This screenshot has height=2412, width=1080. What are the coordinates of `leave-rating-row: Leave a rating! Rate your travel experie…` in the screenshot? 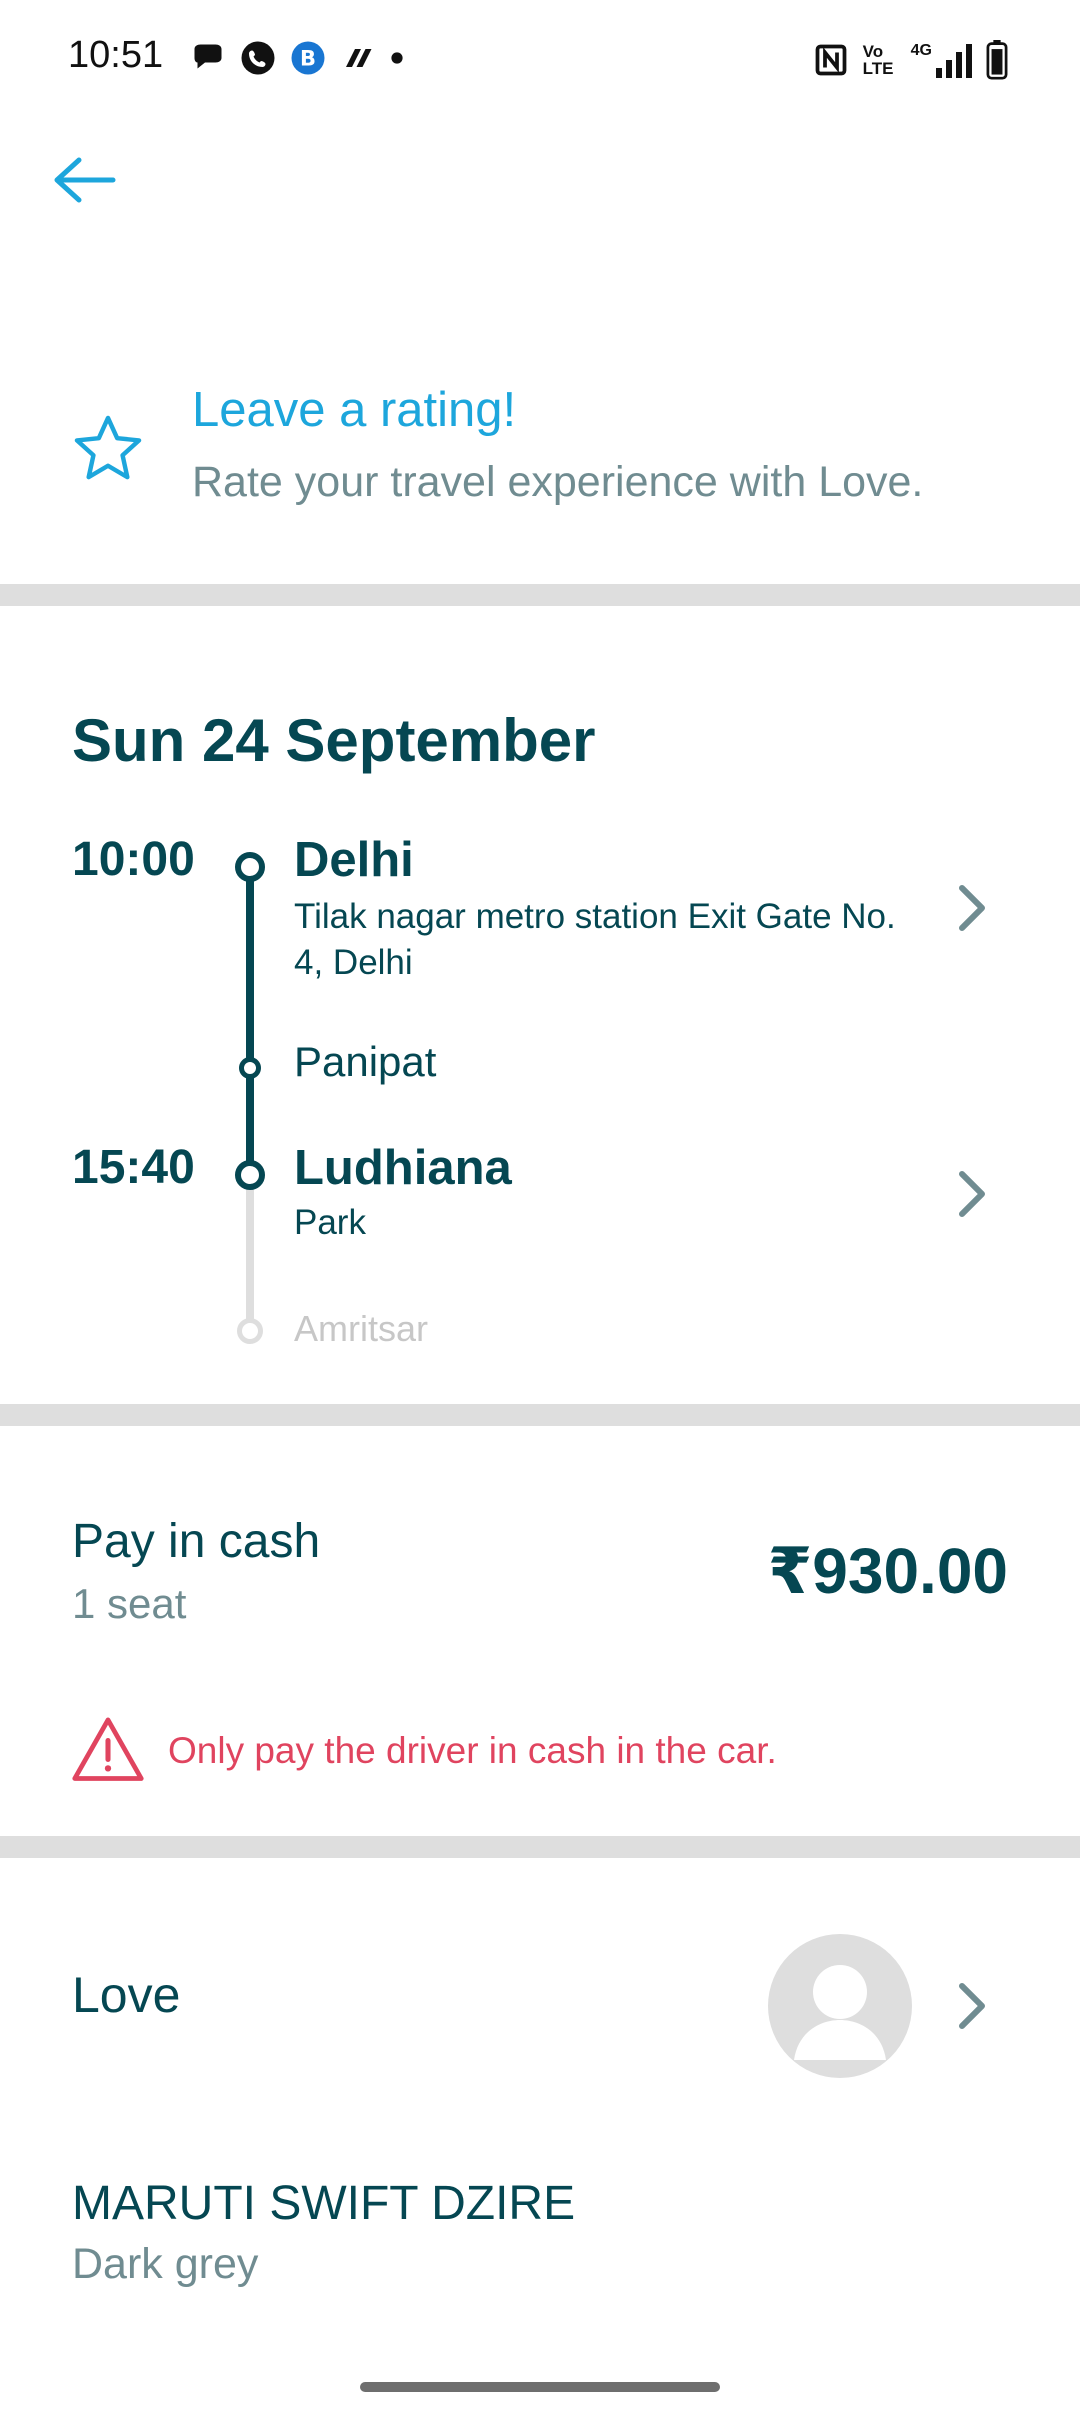 It's located at (540, 455).